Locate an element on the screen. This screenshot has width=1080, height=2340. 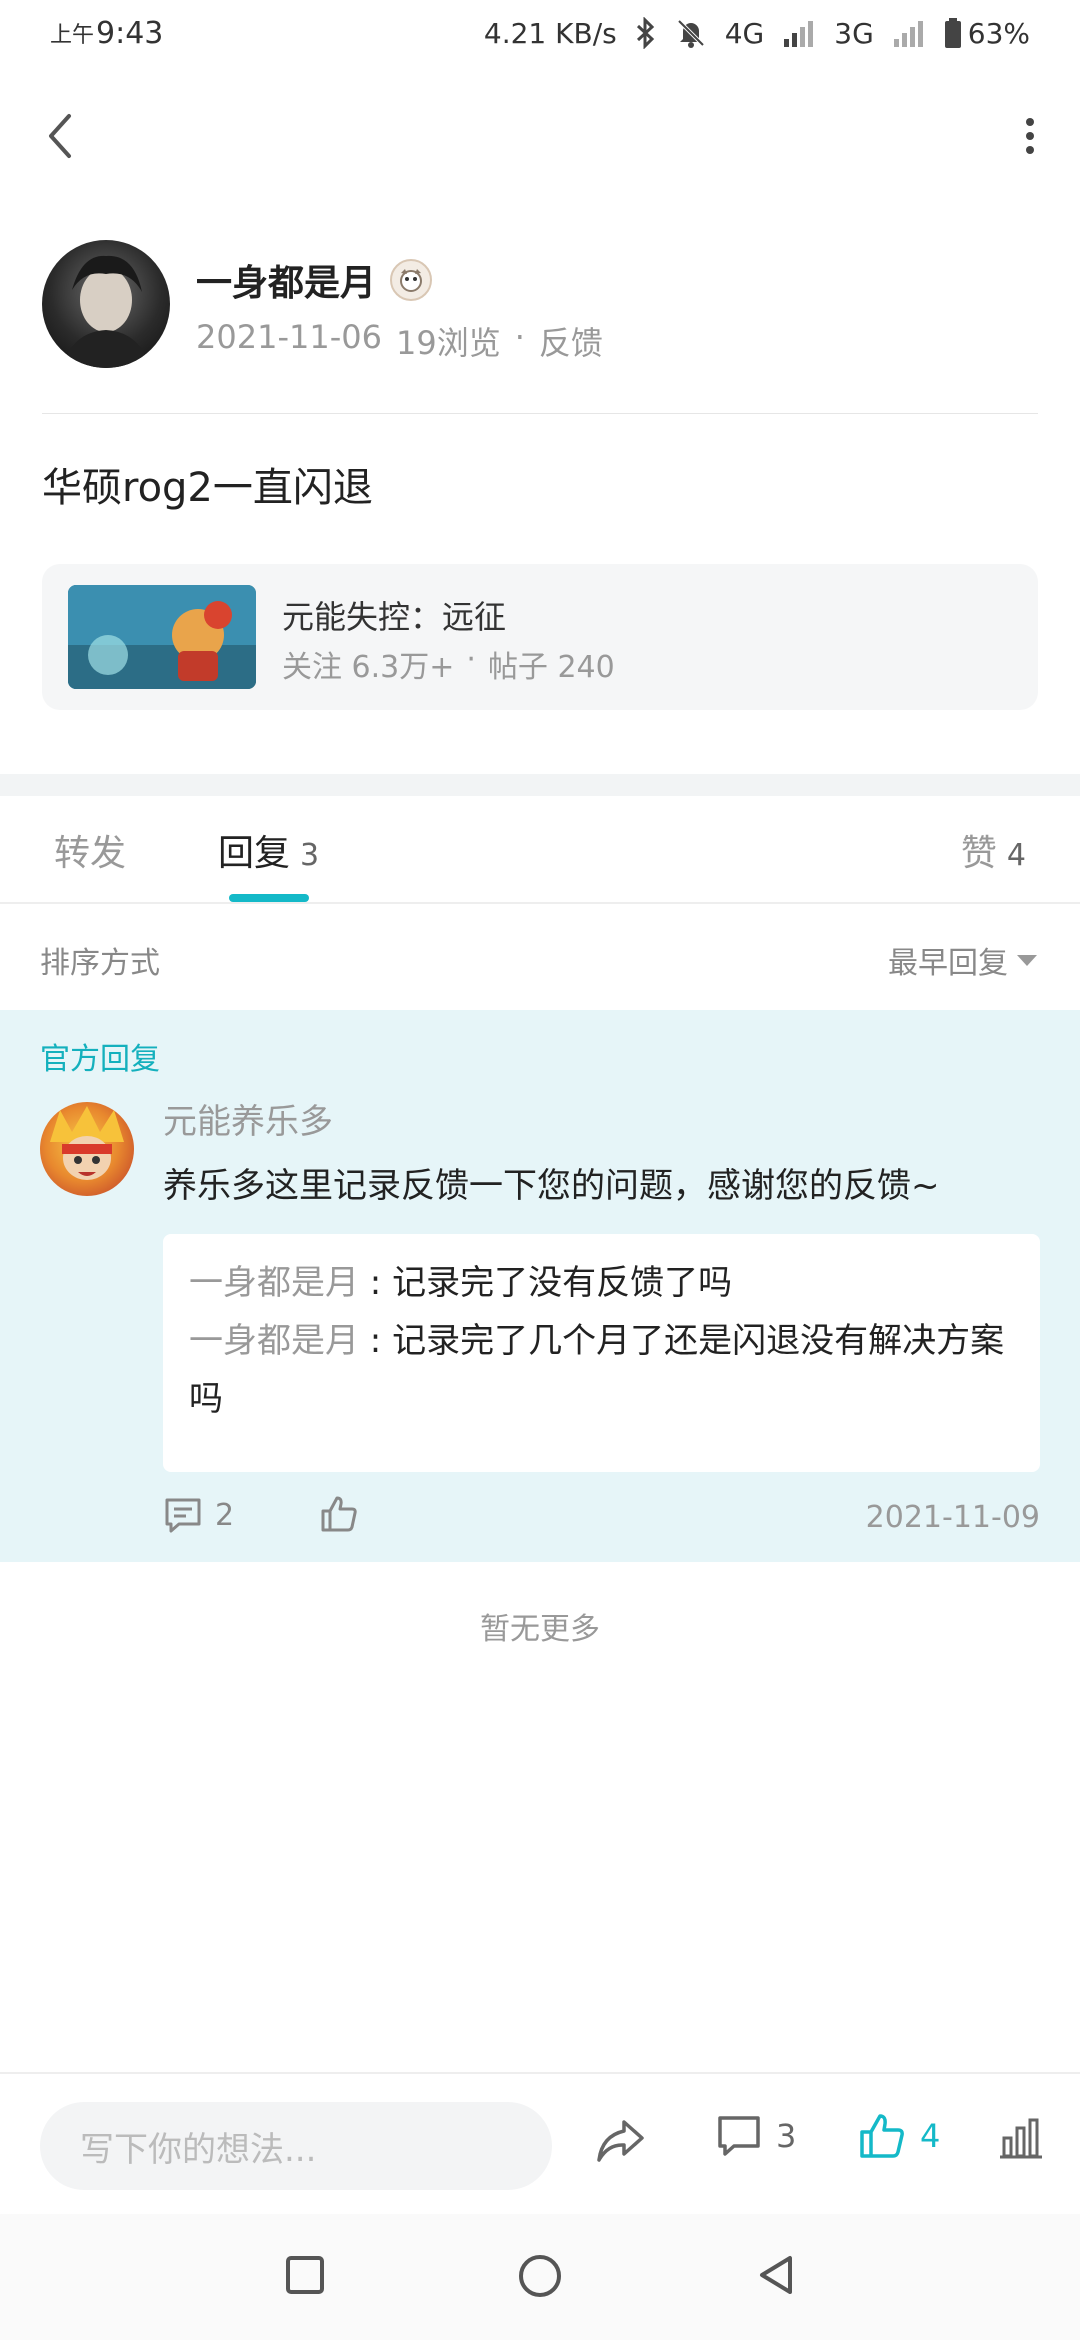
battery-icon is located at coordinates (952, 33).